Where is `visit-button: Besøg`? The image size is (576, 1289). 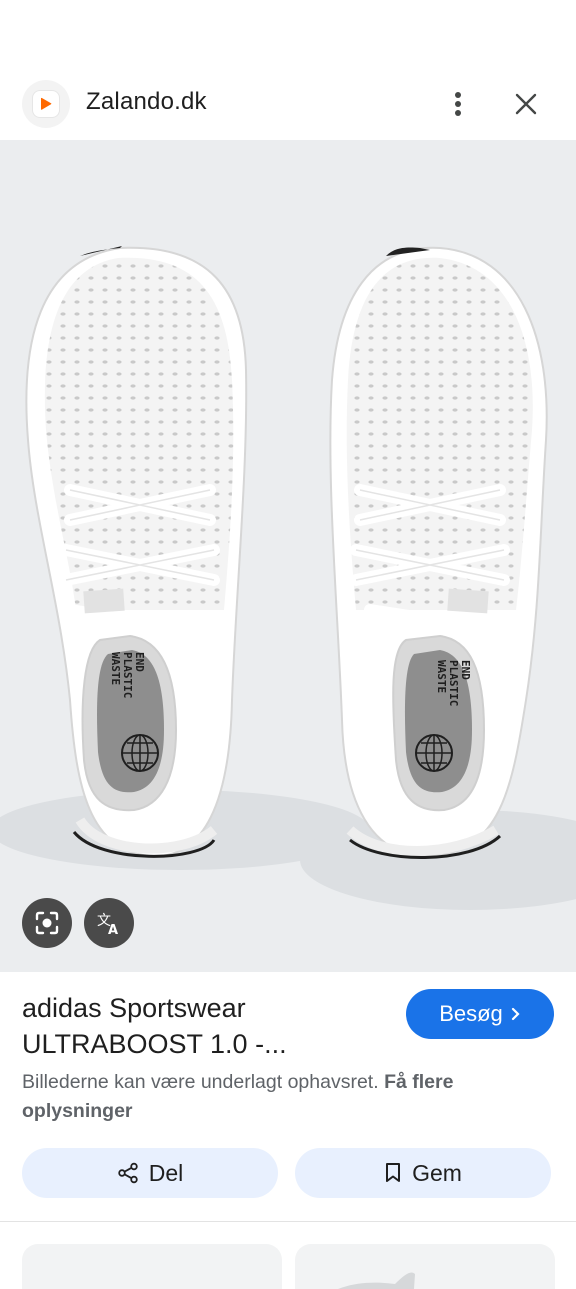 visit-button: Besøg is located at coordinates (480, 1014).